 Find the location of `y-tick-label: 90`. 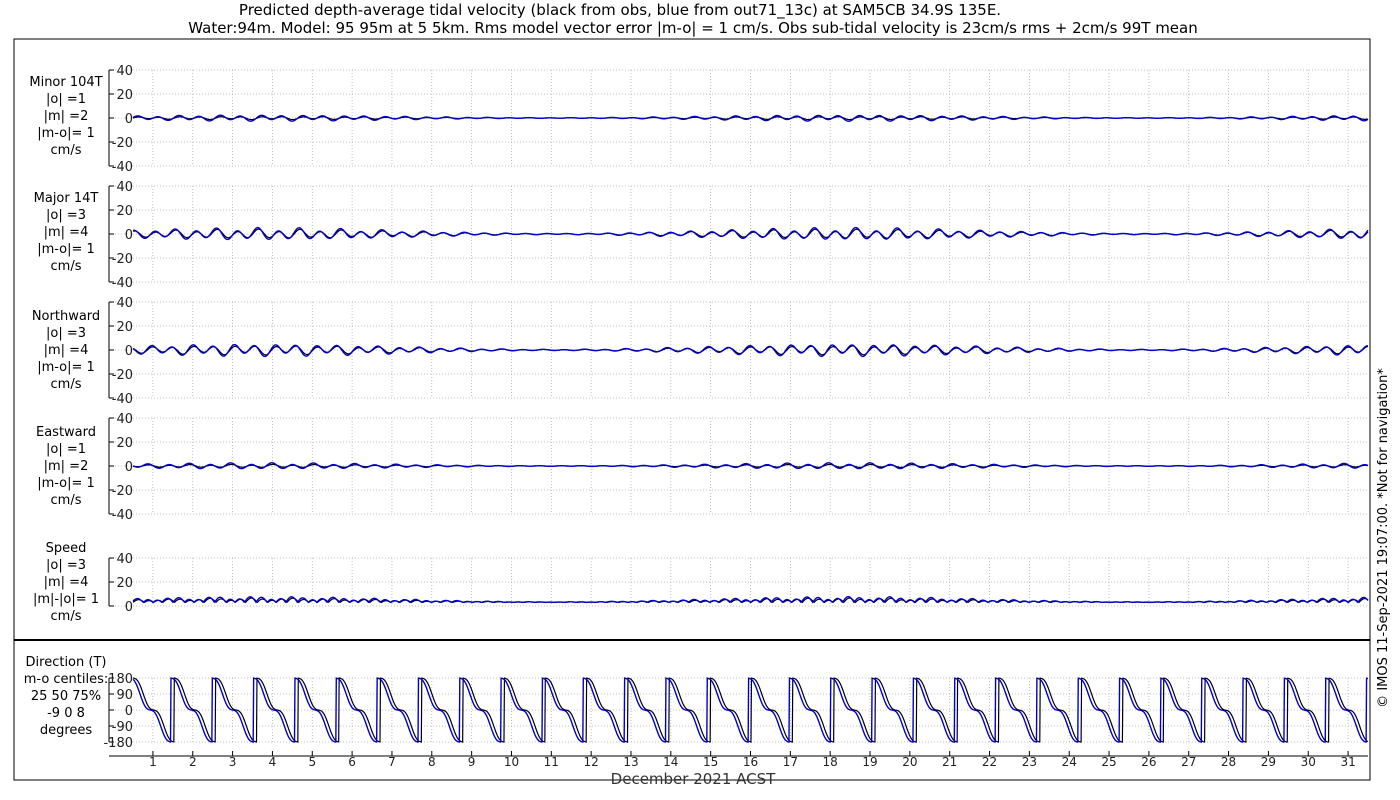

y-tick-label: 90 is located at coordinates (124, 695).